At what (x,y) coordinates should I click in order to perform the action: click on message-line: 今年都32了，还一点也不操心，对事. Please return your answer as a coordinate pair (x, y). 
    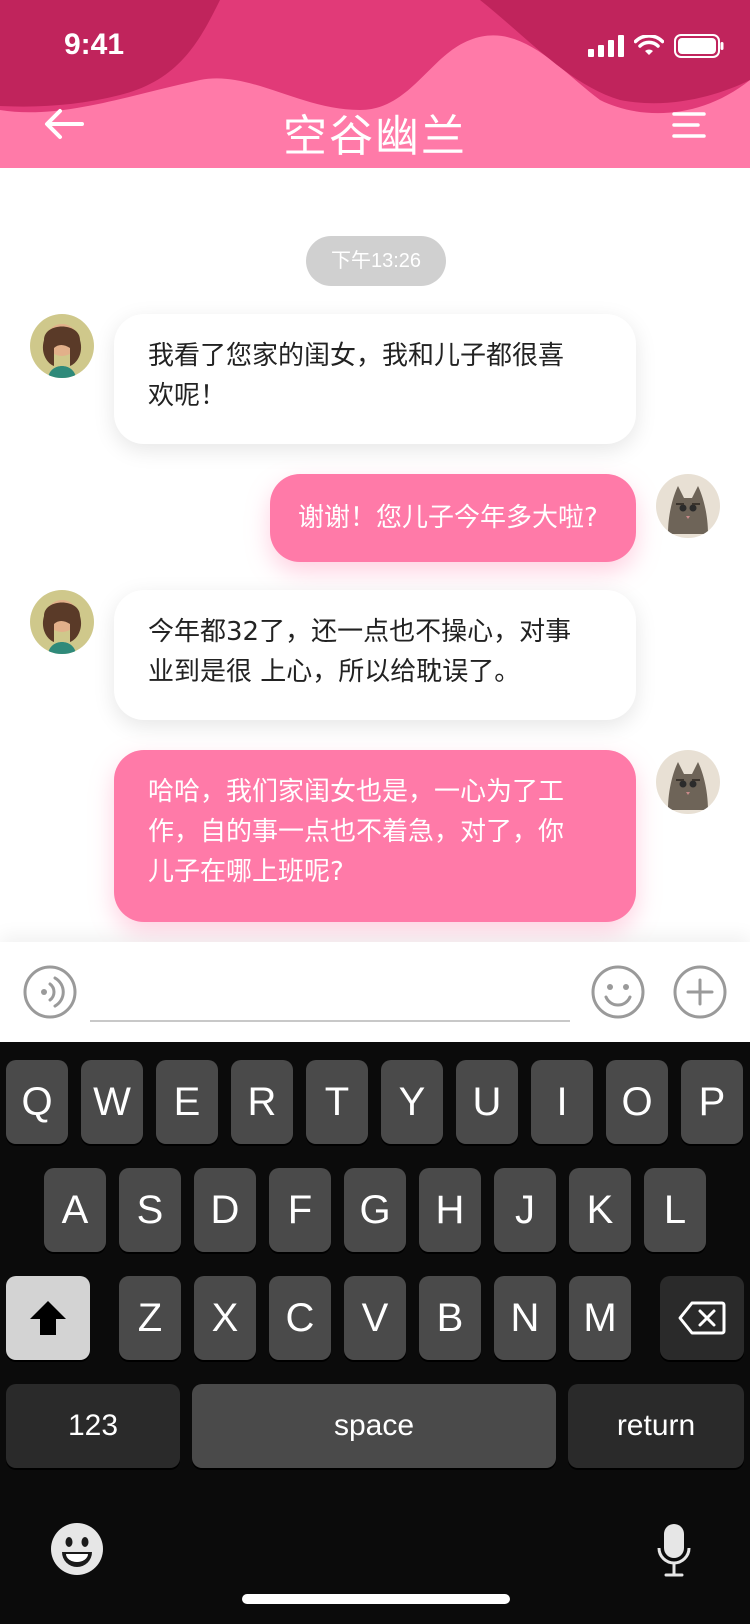
    Looking at the image, I should click on (360, 632).